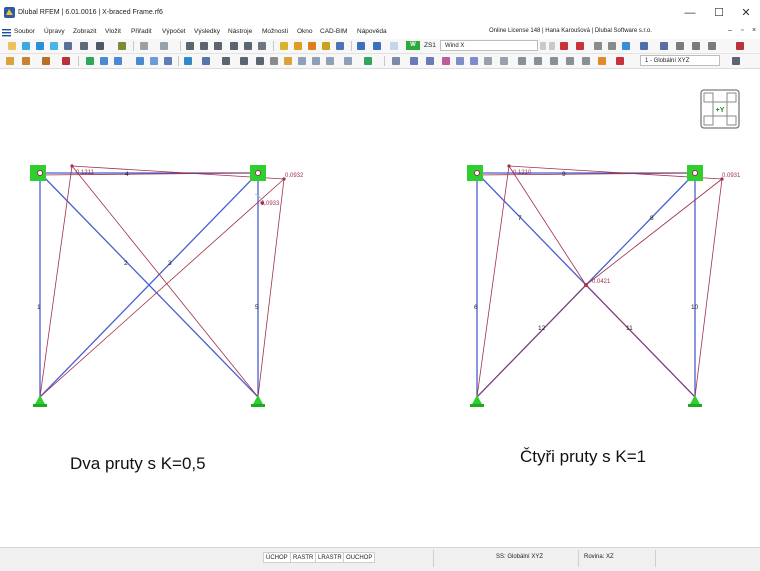 The image size is (760, 571). Describe the element at coordinates (602, 61) in the screenshot. I see `color-icon` at that location.